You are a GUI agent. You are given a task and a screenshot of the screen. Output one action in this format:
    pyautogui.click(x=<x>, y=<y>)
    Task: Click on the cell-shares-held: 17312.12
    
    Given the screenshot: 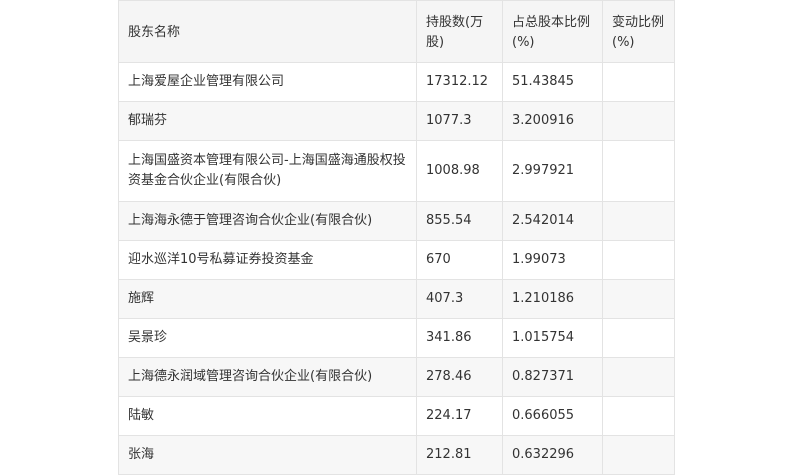 What is the action you would take?
    pyautogui.click(x=459, y=82)
    